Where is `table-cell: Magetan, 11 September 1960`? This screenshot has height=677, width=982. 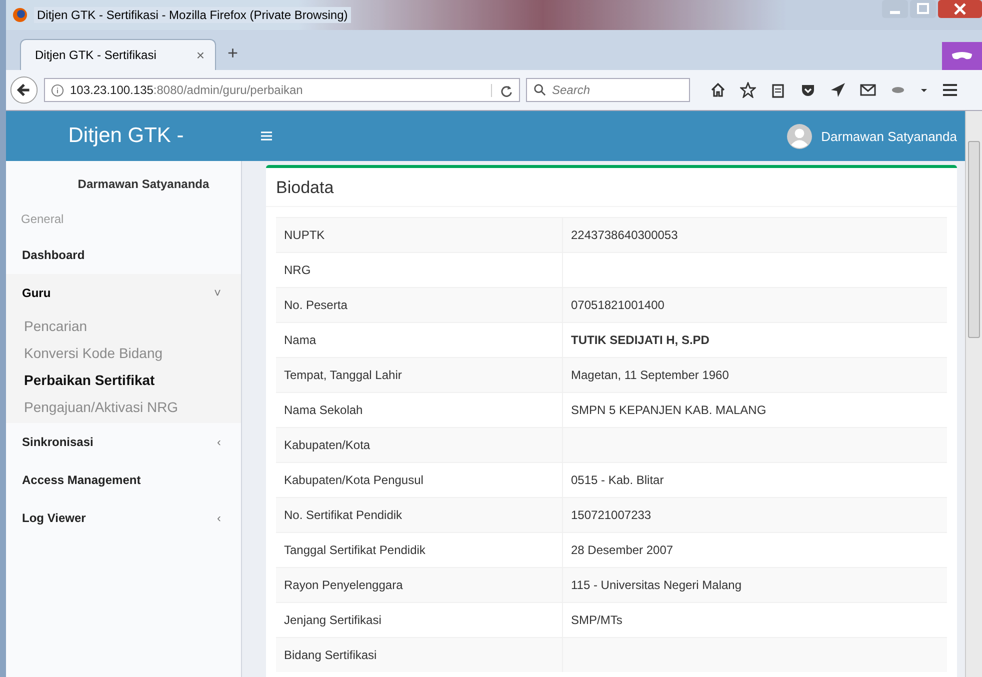 table-cell: Magetan, 11 September 1960 is located at coordinates (754, 375).